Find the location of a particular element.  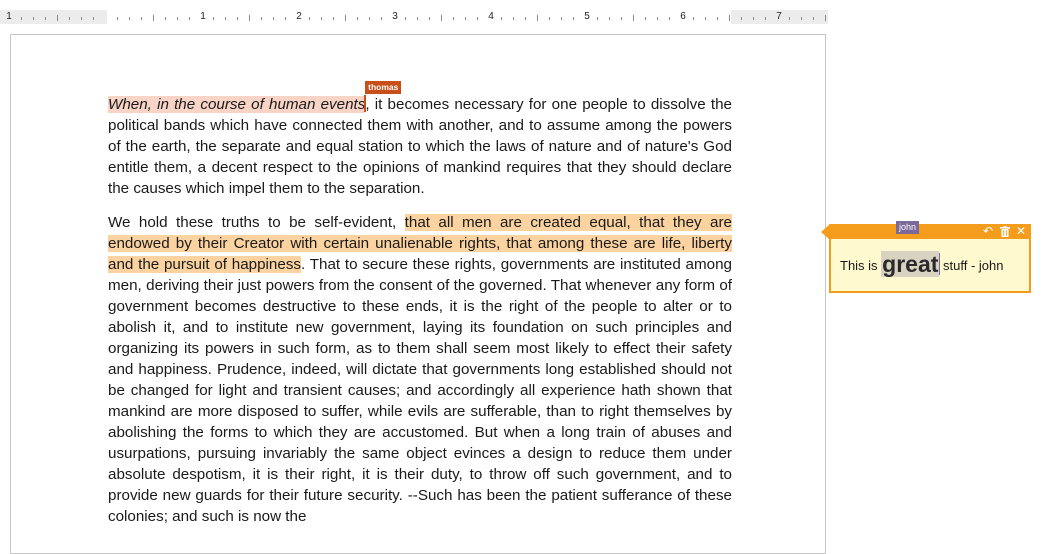

ruler-number: 3 is located at coordinates (395, 16).